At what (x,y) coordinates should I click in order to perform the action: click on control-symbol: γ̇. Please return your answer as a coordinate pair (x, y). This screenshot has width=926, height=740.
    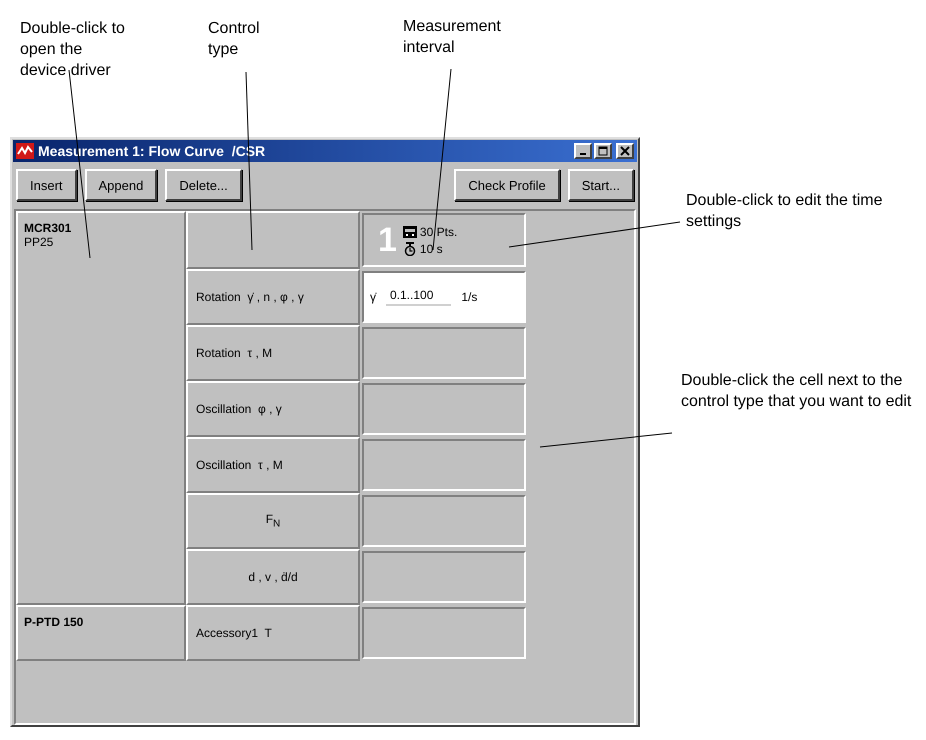
    Looking at the image, I should click on (373, 297).